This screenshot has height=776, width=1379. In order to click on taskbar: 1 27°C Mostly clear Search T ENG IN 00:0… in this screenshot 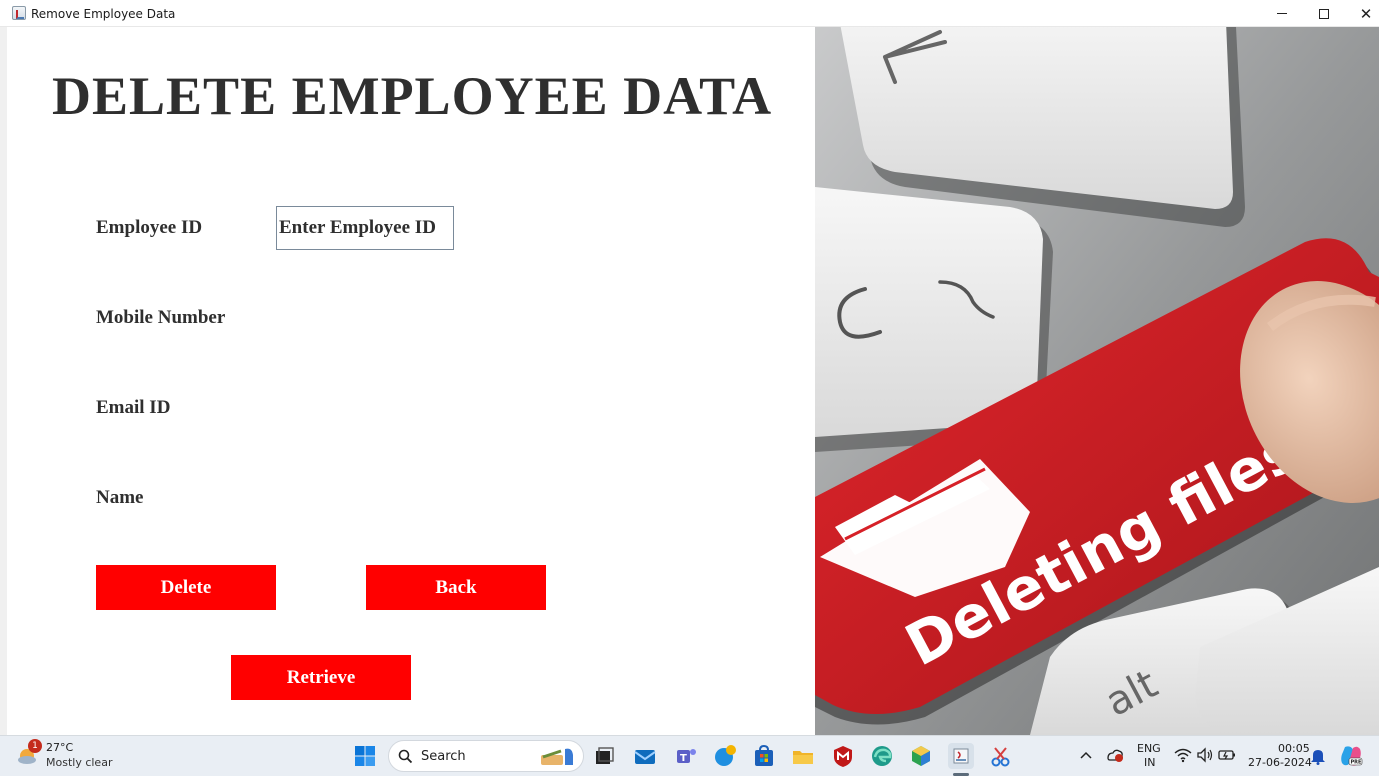, I will do `click(689, 755)`.